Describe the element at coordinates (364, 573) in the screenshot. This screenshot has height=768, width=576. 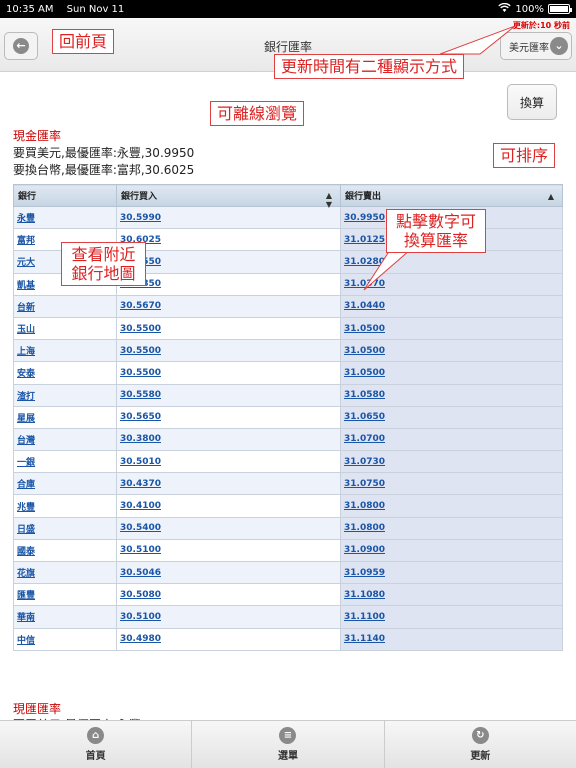
I see `sell-rate-link: 31.0959` at that location.